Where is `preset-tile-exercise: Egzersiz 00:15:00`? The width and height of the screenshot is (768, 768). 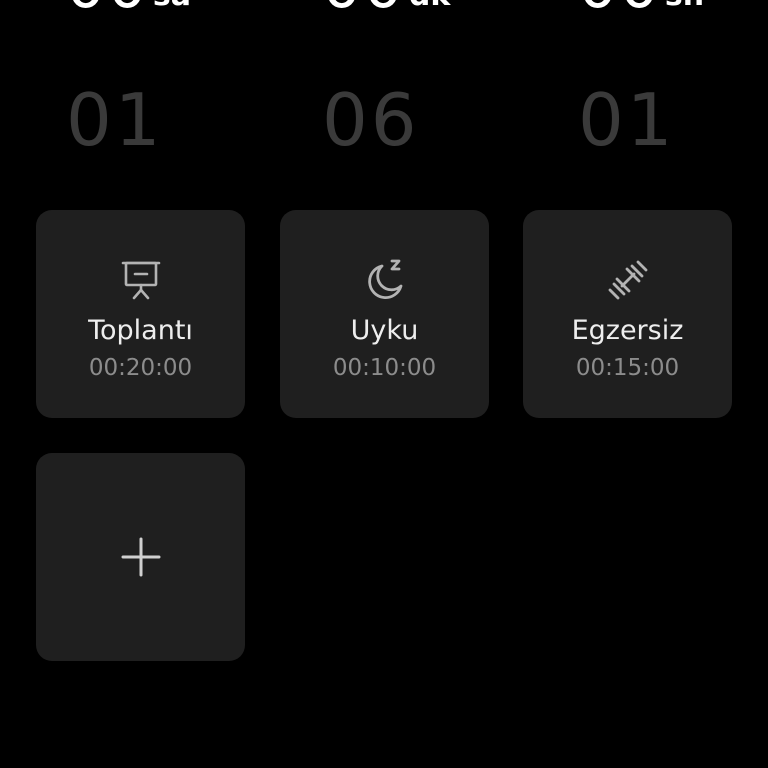 preset-tile-exercise: Egzersiz 00:15:00 is located at coordinates (627, 314).